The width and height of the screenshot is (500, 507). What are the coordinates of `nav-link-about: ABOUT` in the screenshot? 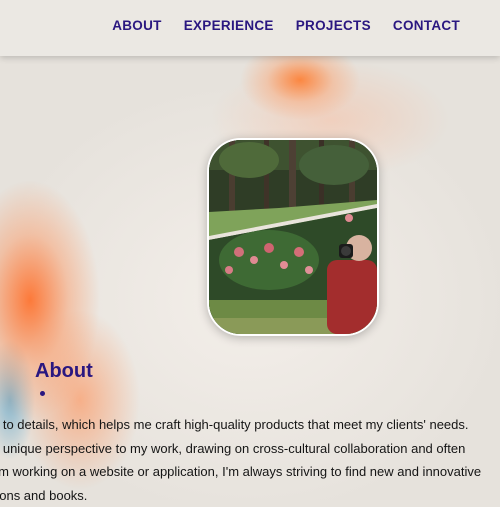 It's located at (137, 25).